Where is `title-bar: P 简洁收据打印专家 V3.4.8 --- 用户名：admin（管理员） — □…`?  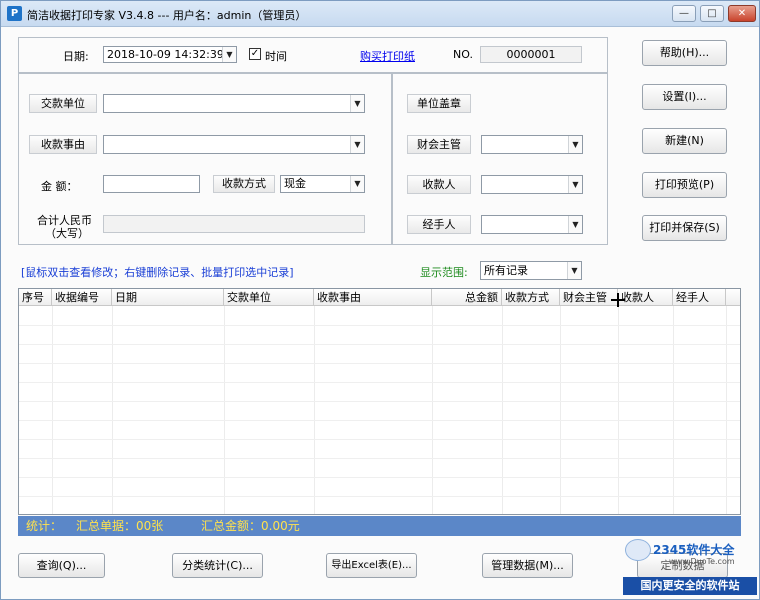 title-bar: P 简洁收据打印专家 V3.4.8 --- 用户名：admin（管理员） — □… is located at coordinates (380, 14).